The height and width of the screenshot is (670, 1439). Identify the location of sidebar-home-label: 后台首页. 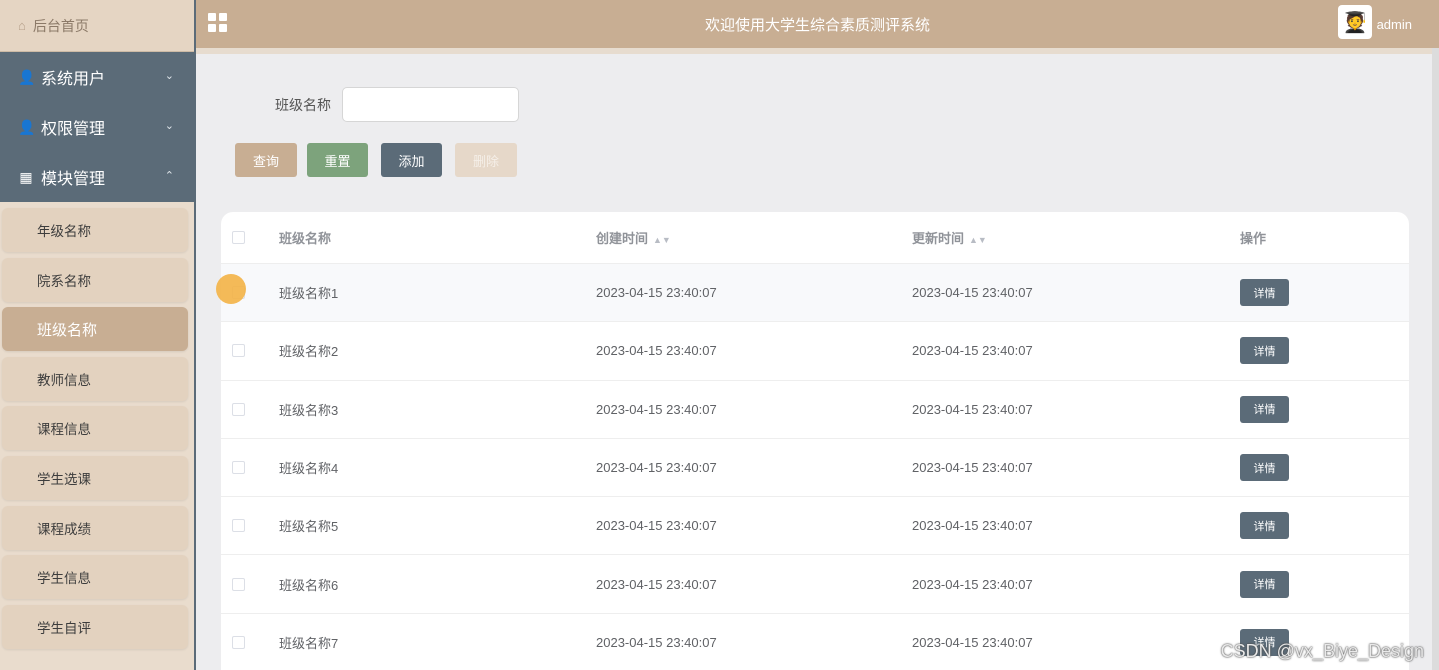
(60, 25).